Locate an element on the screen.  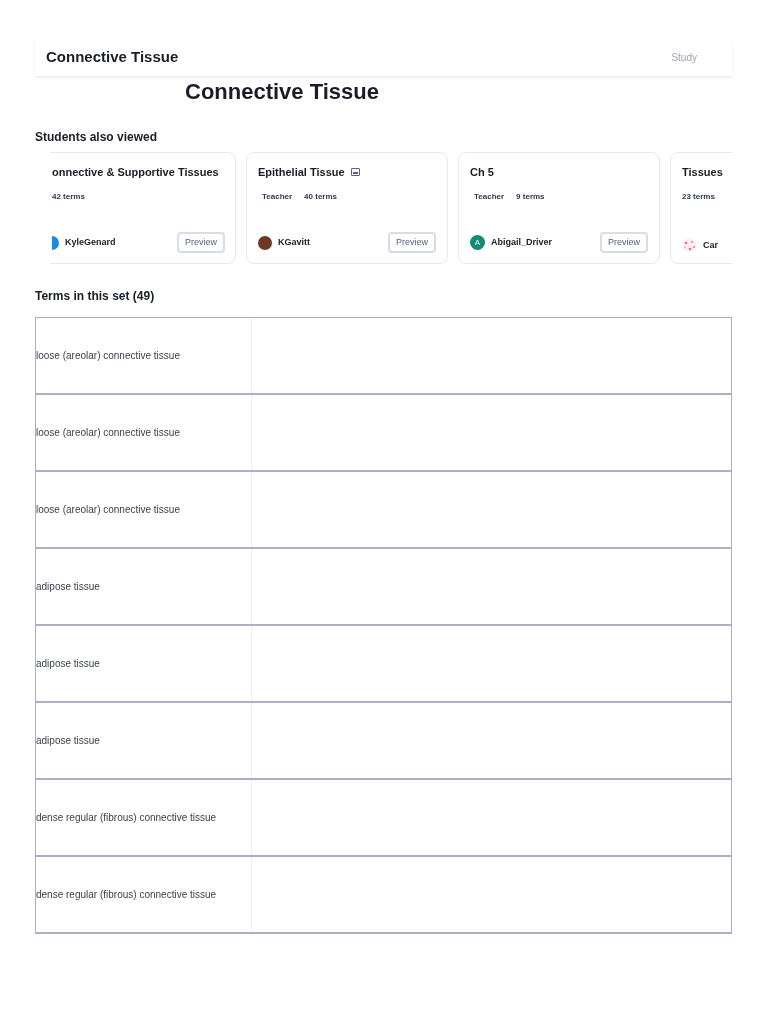
section-heading: Terms in this set (49) is located at coordinates (95, 296).